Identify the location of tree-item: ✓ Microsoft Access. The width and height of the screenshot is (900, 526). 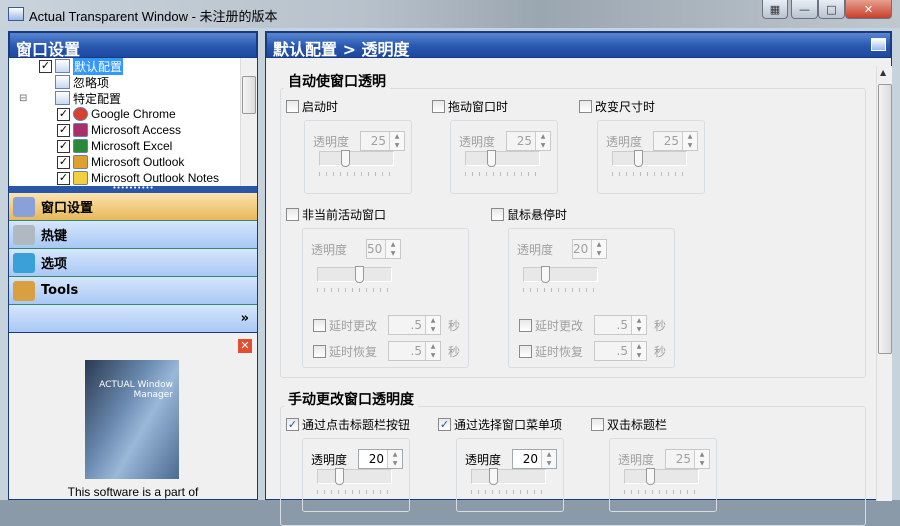
(119, 130).